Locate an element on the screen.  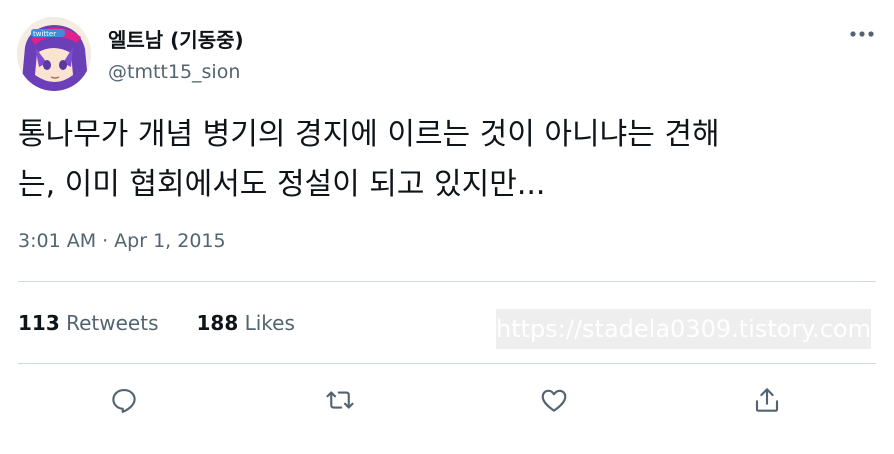
retweet-button is located at coordinates (340, 400).